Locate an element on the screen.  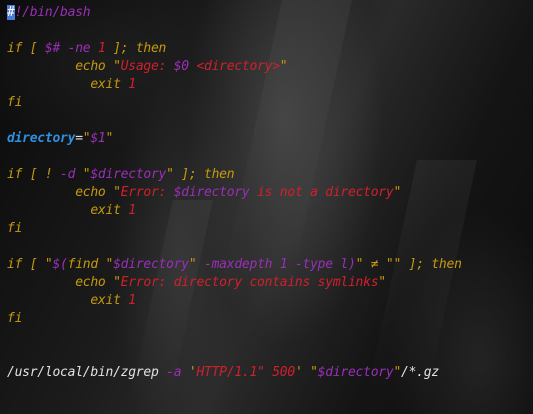
code-line: if [ $# -ne 1 ]; then is located at coordinates (234, 49).